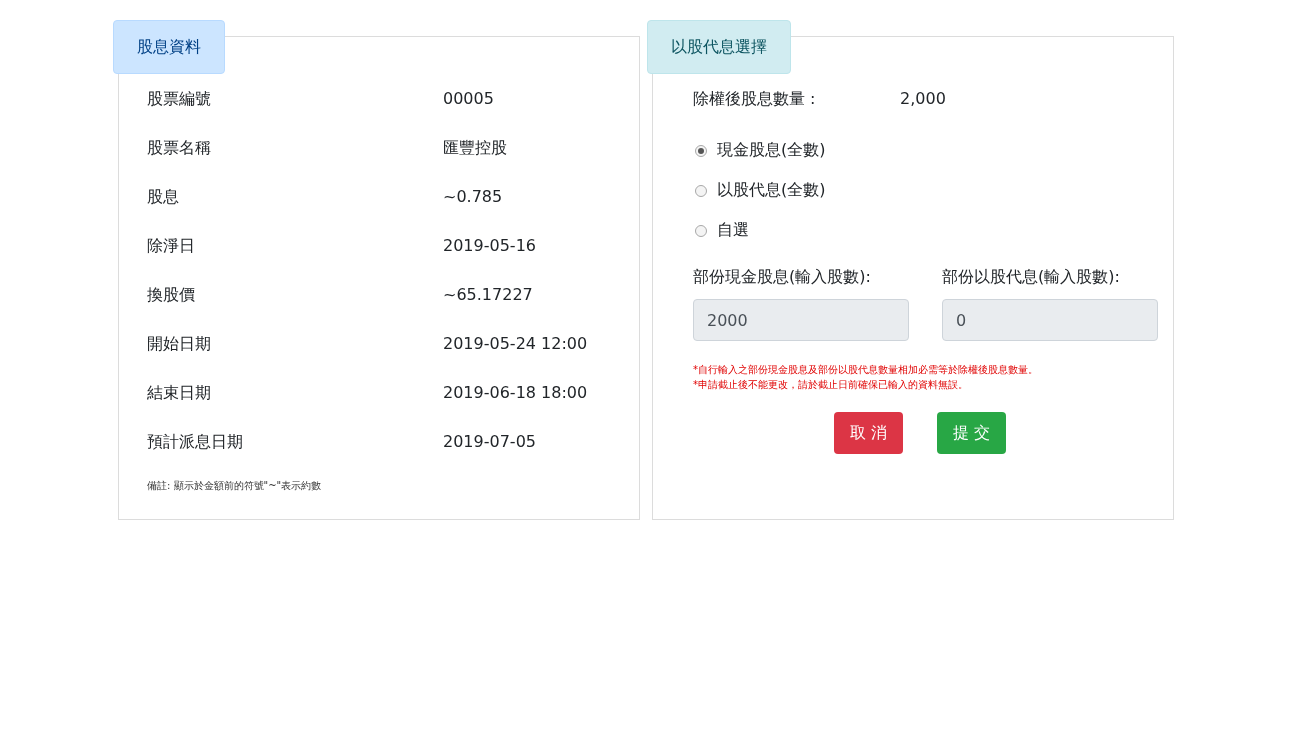  I want to click on field-value: ~65.17227, so click(488, 294).